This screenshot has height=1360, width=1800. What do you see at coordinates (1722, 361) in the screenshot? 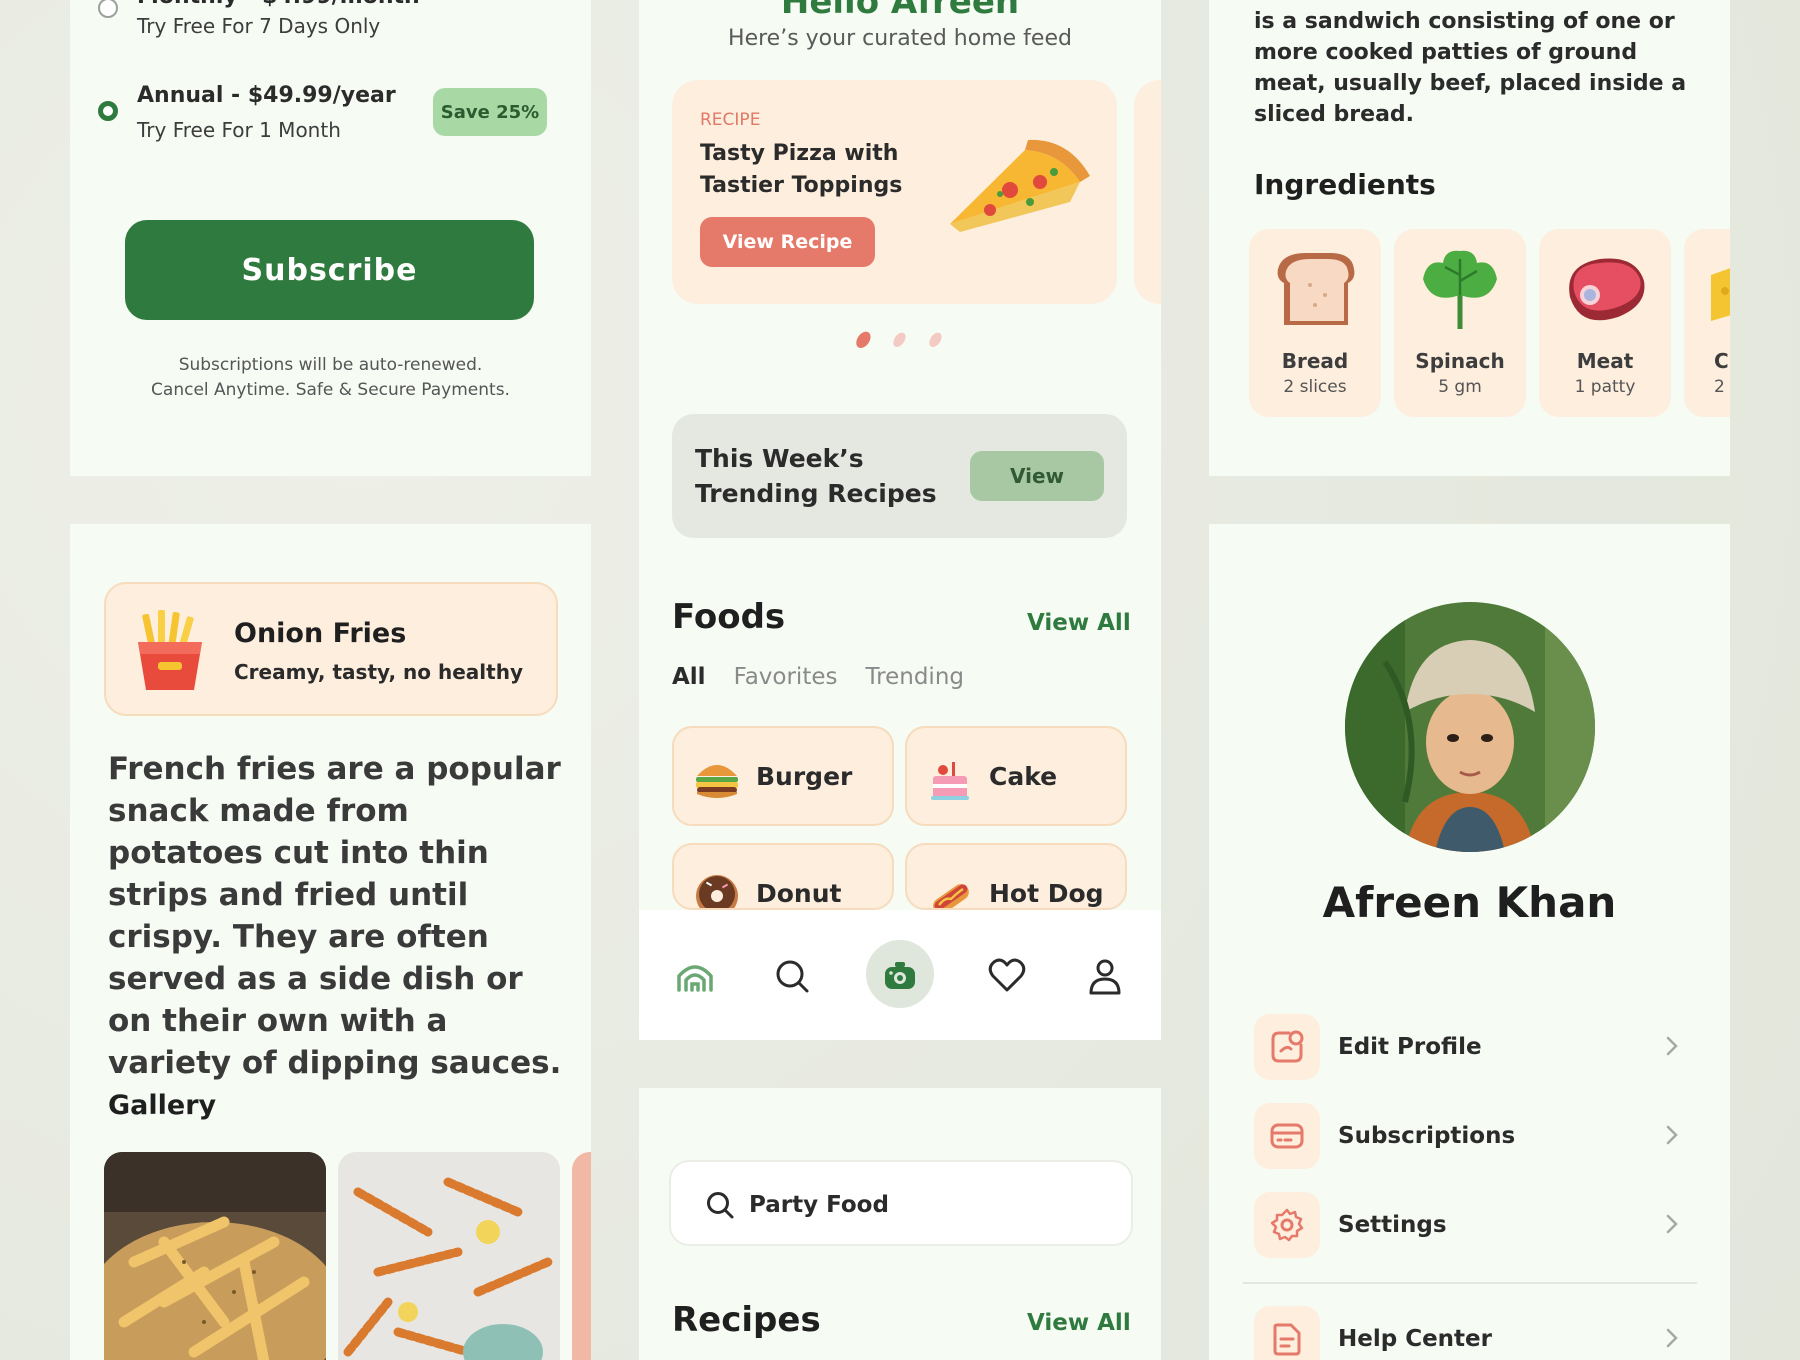
I see `ingredient-name: Cl` at bounding box center [1722, 361].